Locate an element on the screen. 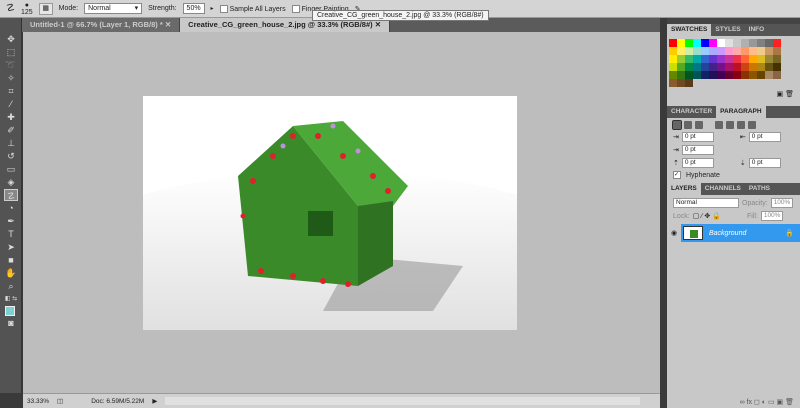  space-before-input: 0 pt is located at coordinates (697, 163).